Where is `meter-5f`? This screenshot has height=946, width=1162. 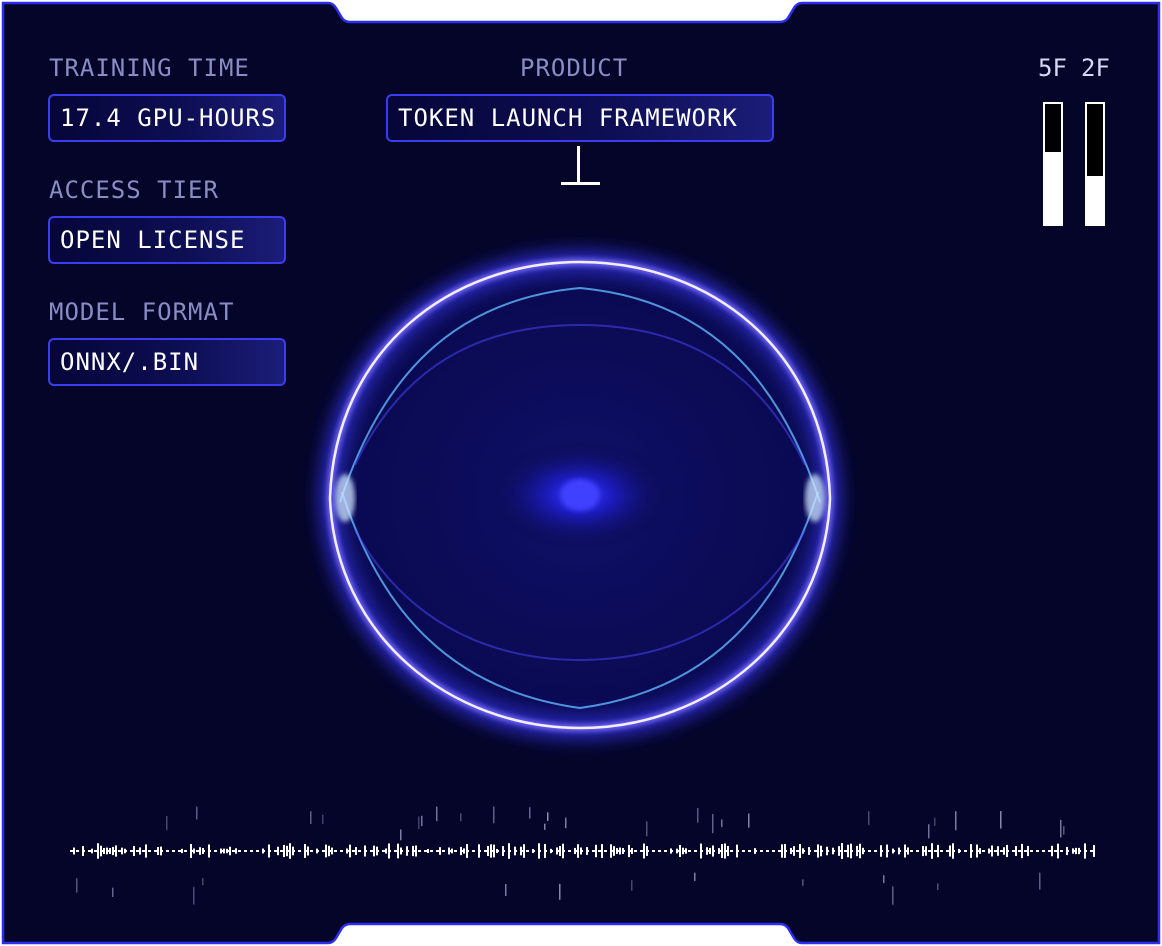 meter-5f is located at coordinates (1053, 164).